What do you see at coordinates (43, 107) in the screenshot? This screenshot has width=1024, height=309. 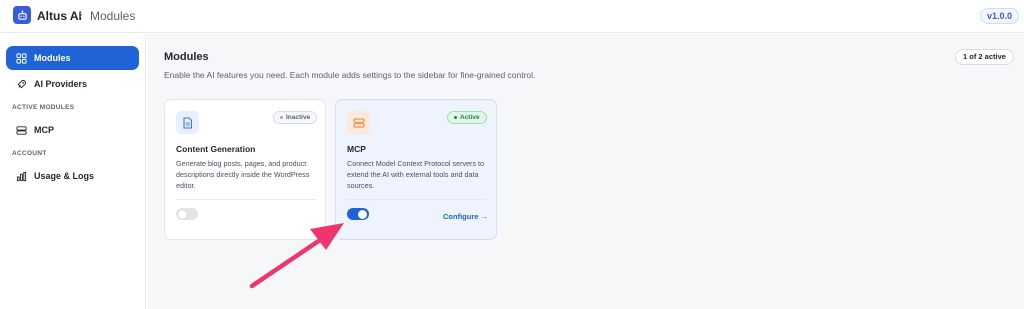 I see `section-label-active-modules: ACTIVE MODULES` at bounding box center [43, 107].